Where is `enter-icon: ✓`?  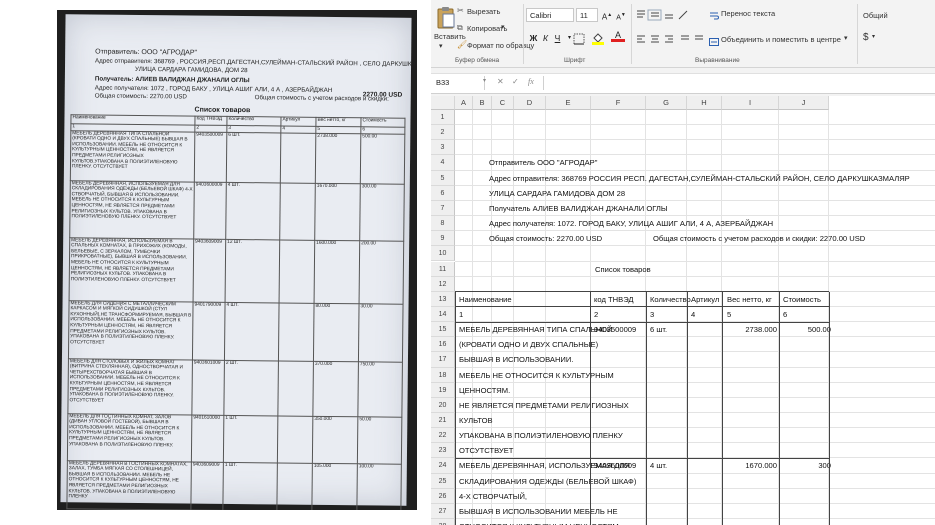
enter-icon: ✓ is located at coordinates (515, 81).